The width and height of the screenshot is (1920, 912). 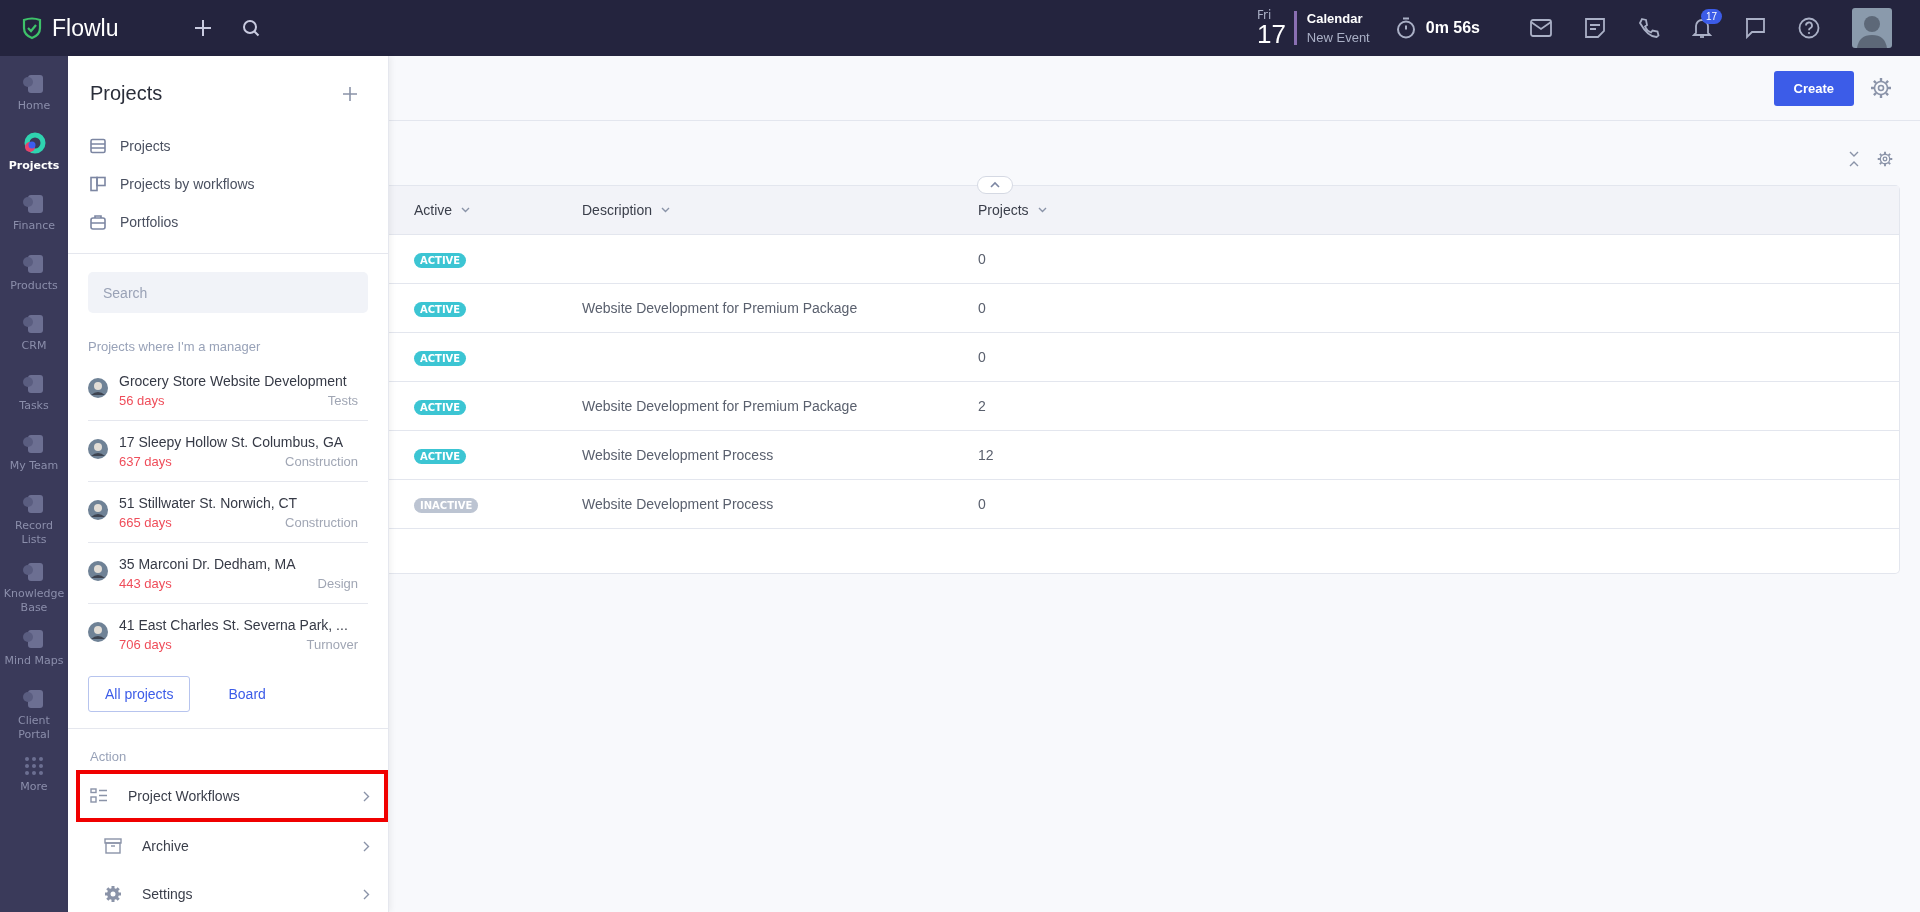 What do you see at coordinates (145, 461) in the screenshot?
I see `project-duration: 637 days` at bounding box center [145, 461].